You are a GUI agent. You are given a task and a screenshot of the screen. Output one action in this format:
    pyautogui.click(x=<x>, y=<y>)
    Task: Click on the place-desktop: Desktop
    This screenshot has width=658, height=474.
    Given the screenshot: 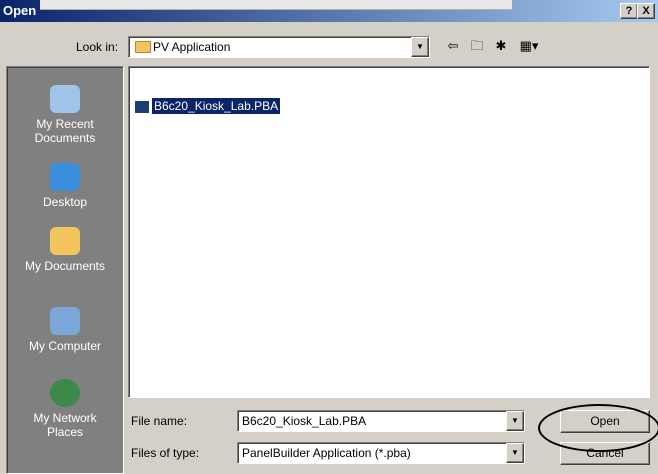 What is the action you would take?
    pyautogui.click(x=65, y=186)
    